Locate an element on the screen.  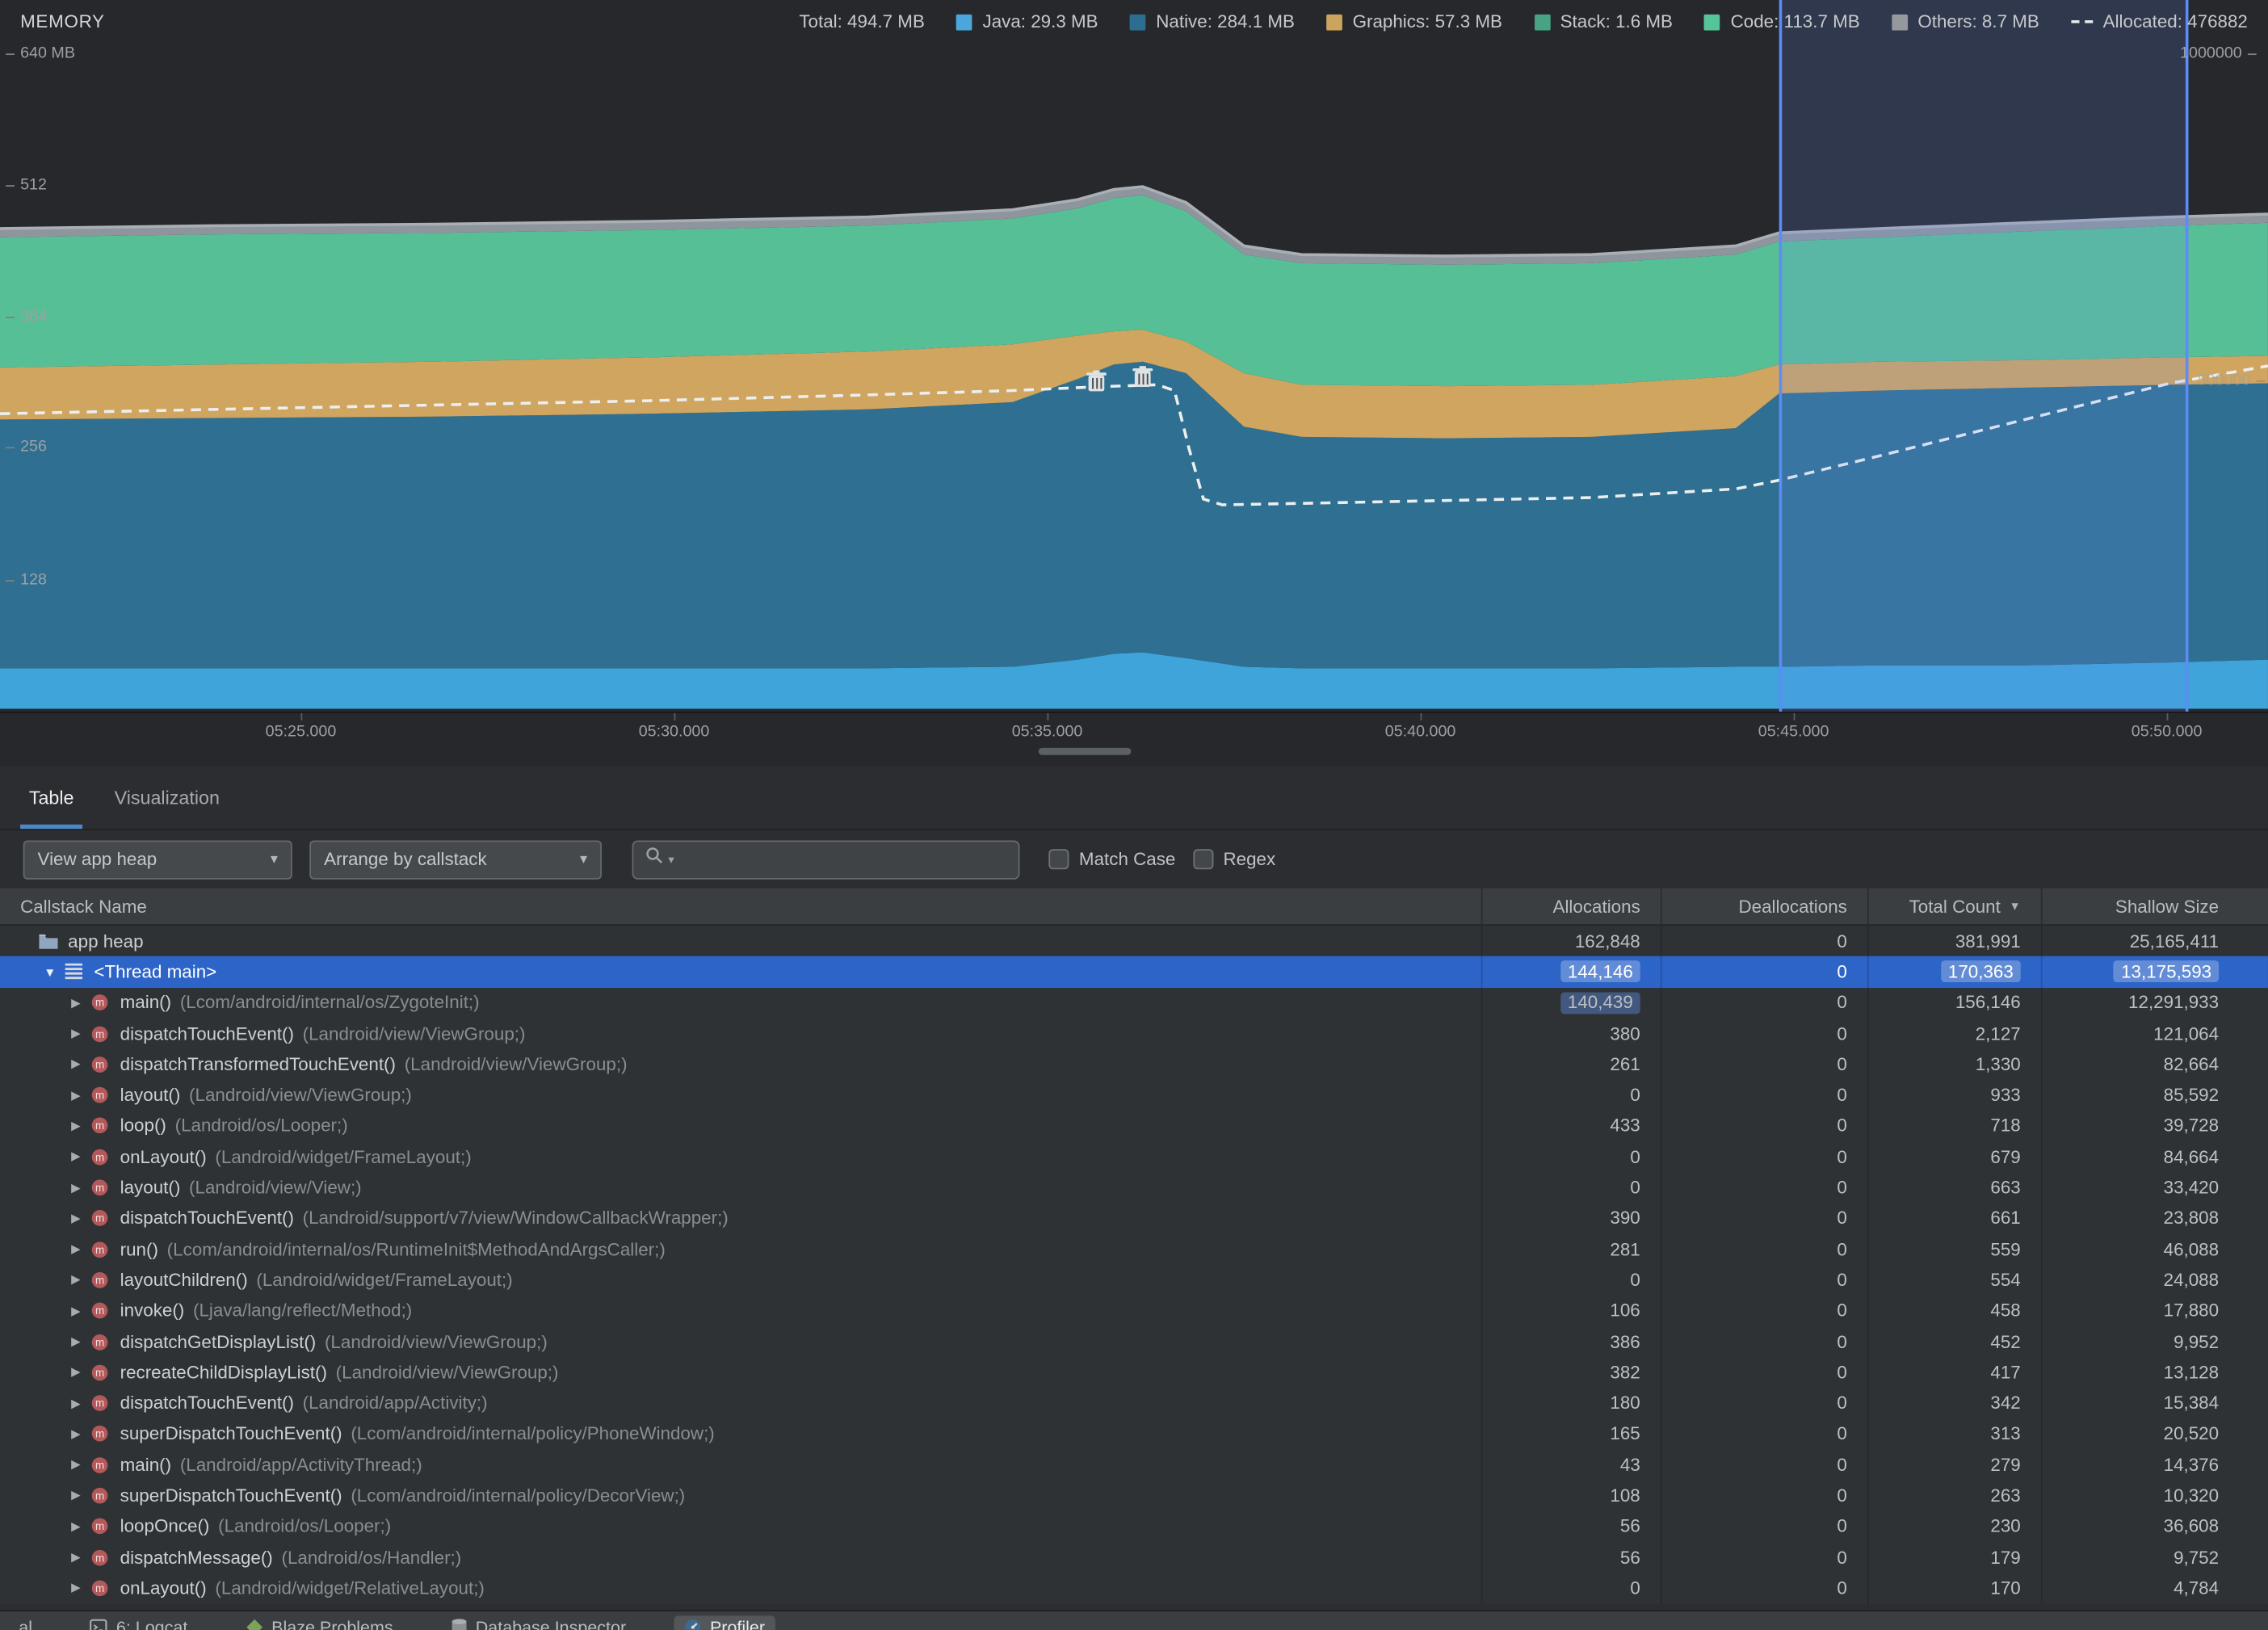
allocations-value: 140,439 is located at coordinates (1600, 1003).